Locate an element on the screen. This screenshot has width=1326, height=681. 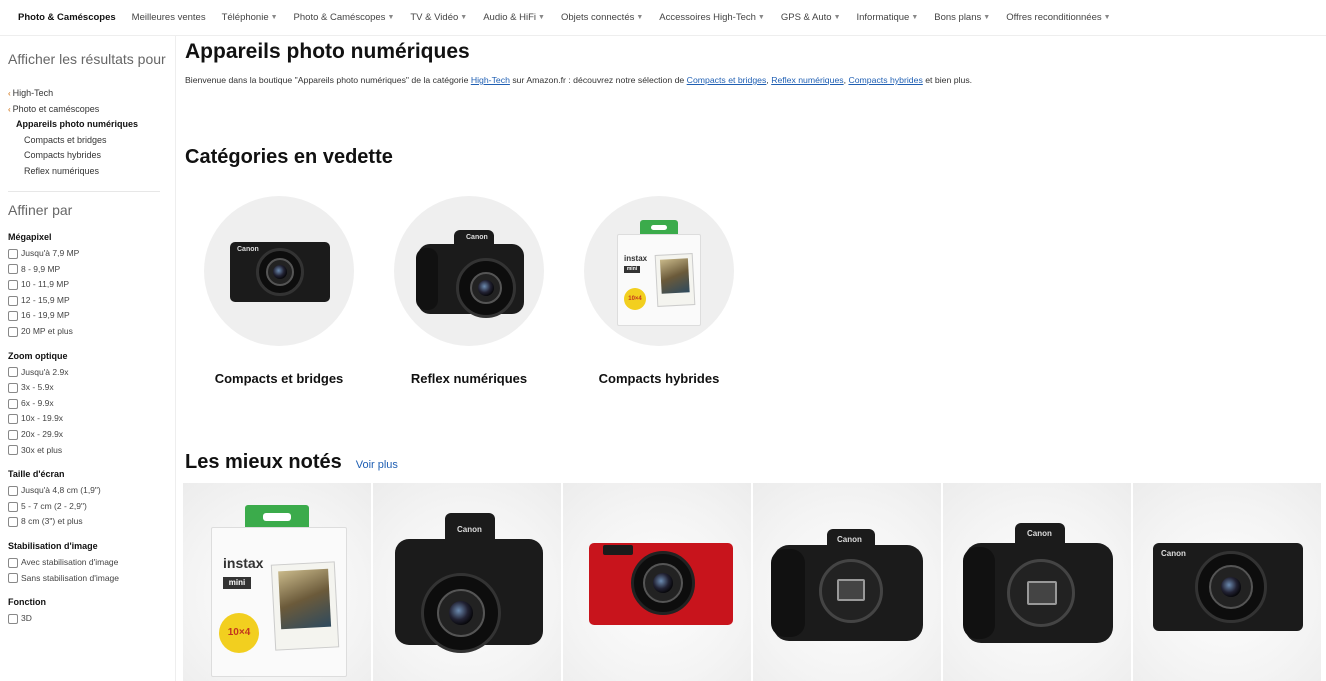
facet-option: 6x - 9.9x is located at coordinates (91, 404).